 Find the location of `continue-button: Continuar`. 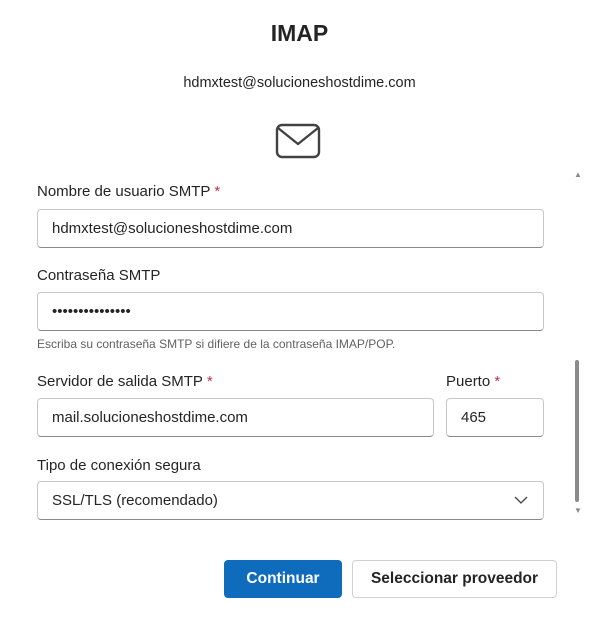

continue-button: Continuar is located at coordinates (283, 579).